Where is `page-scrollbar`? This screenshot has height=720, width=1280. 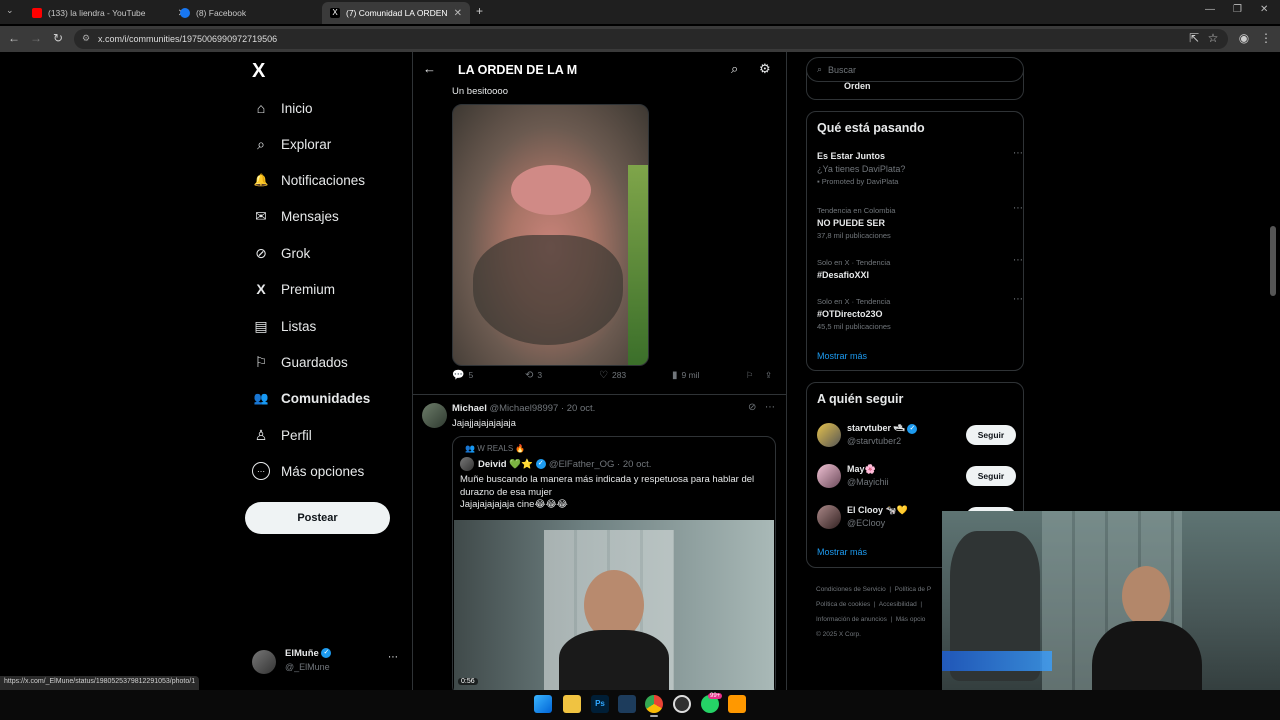
page-scrollbar is located at coordinates (1273, 261).